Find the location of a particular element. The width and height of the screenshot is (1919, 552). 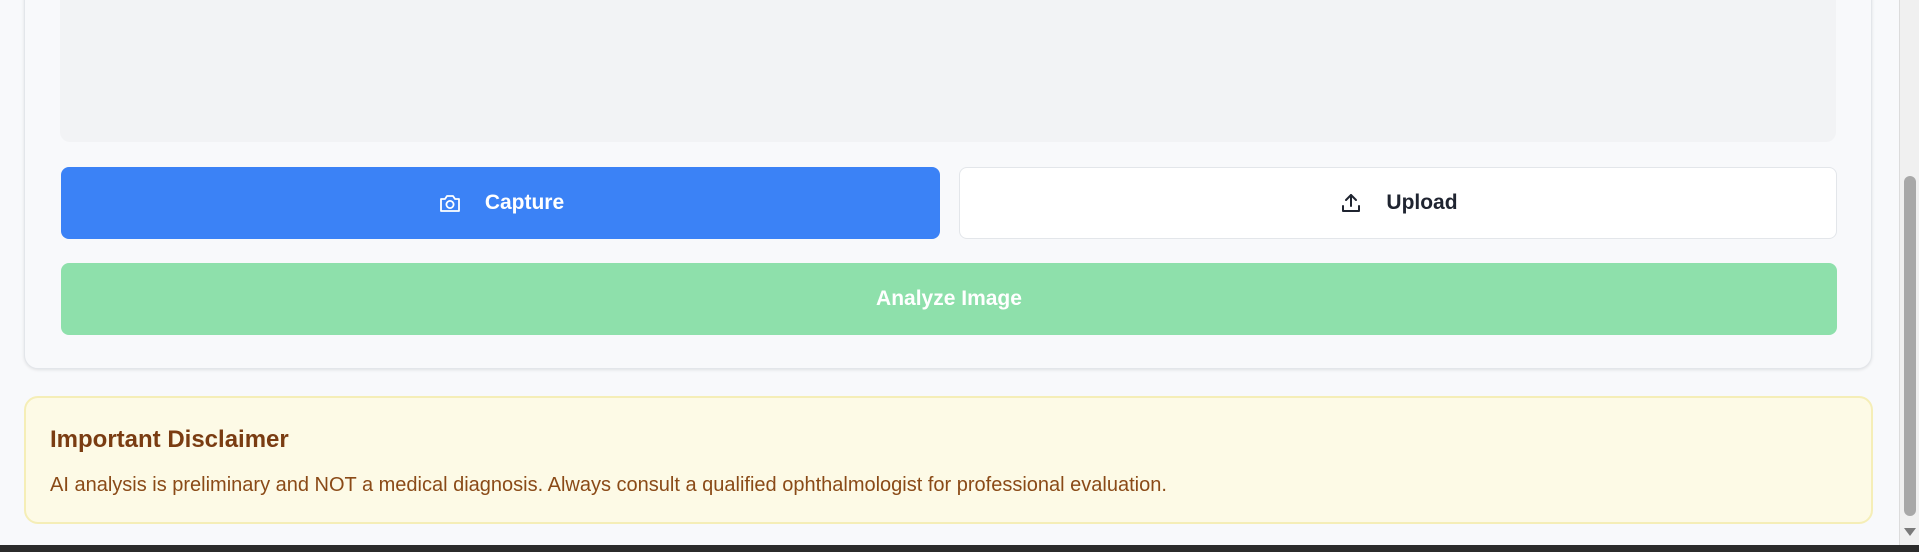

scroll-down-arrow-icon is located at coordinates (1910, 532).